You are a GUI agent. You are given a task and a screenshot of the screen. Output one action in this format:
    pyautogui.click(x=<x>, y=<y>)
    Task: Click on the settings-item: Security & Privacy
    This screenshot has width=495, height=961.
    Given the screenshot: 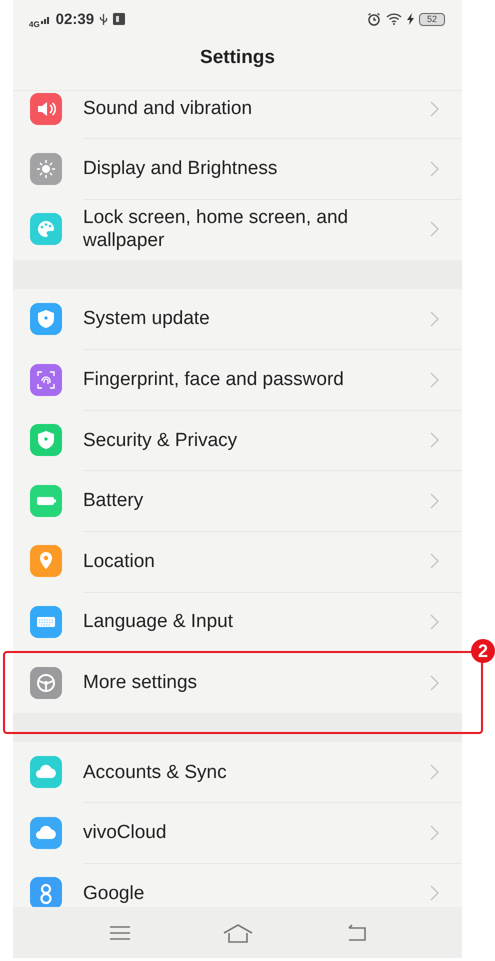 What is the action you would take?
    pyautogui.click(x=256, y=440)
    